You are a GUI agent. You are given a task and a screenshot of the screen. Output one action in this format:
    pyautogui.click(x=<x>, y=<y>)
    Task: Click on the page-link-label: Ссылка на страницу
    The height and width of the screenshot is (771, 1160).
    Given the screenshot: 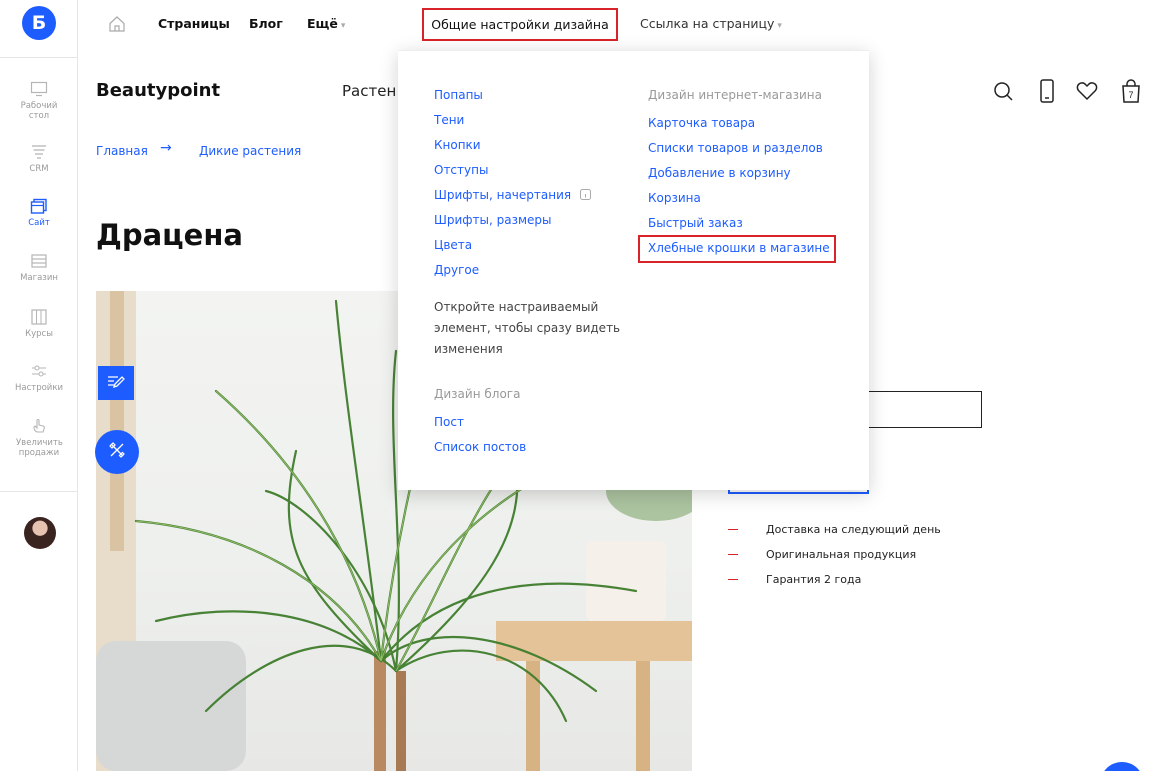 What is the action you would take?
    pyautogui.click(x=707, y=23)
    